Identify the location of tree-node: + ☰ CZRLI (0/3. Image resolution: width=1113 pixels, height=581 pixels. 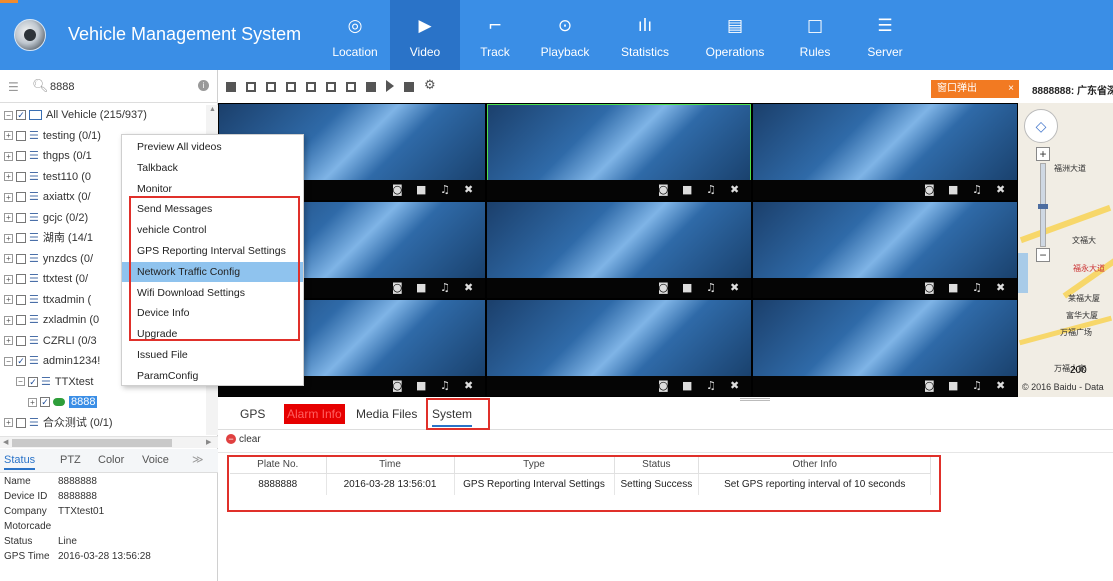
(50, 341).